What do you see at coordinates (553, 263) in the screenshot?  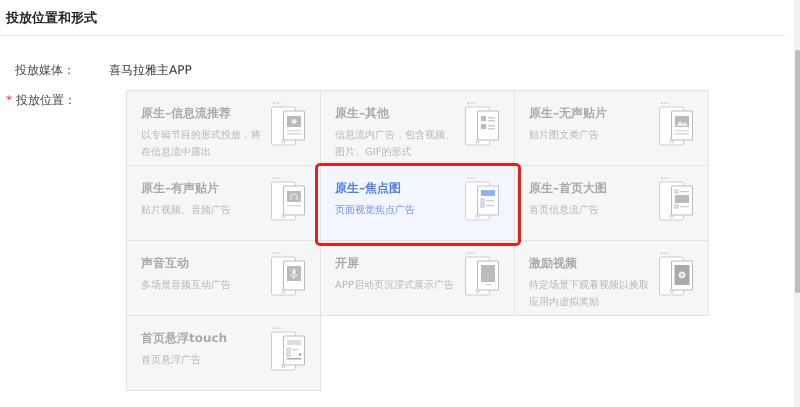 I see `option-title: 激励视频` at bounding box center [553, 263].